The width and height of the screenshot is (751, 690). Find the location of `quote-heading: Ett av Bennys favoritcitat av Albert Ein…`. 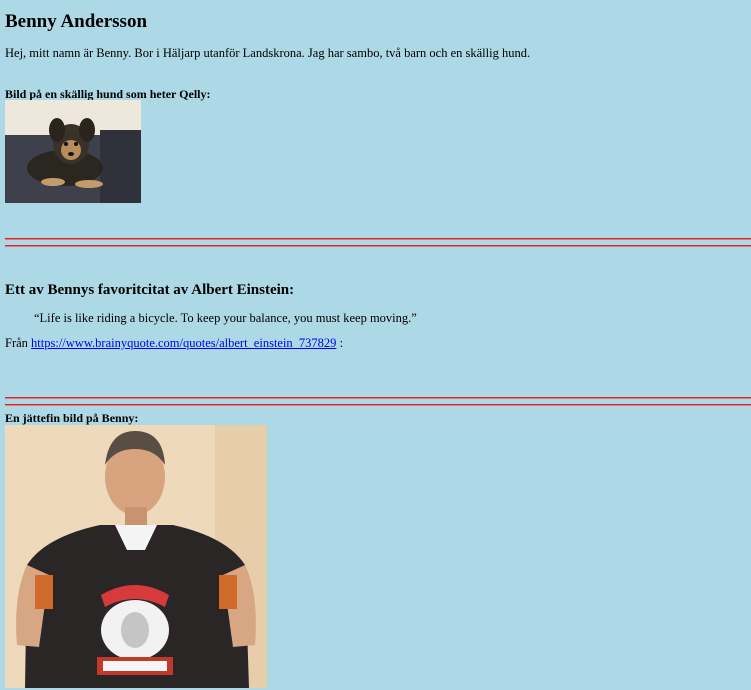

quote-heading: Ett av Bennys favoritcitat av Albert Ein… is located at coordinates (150, 290).